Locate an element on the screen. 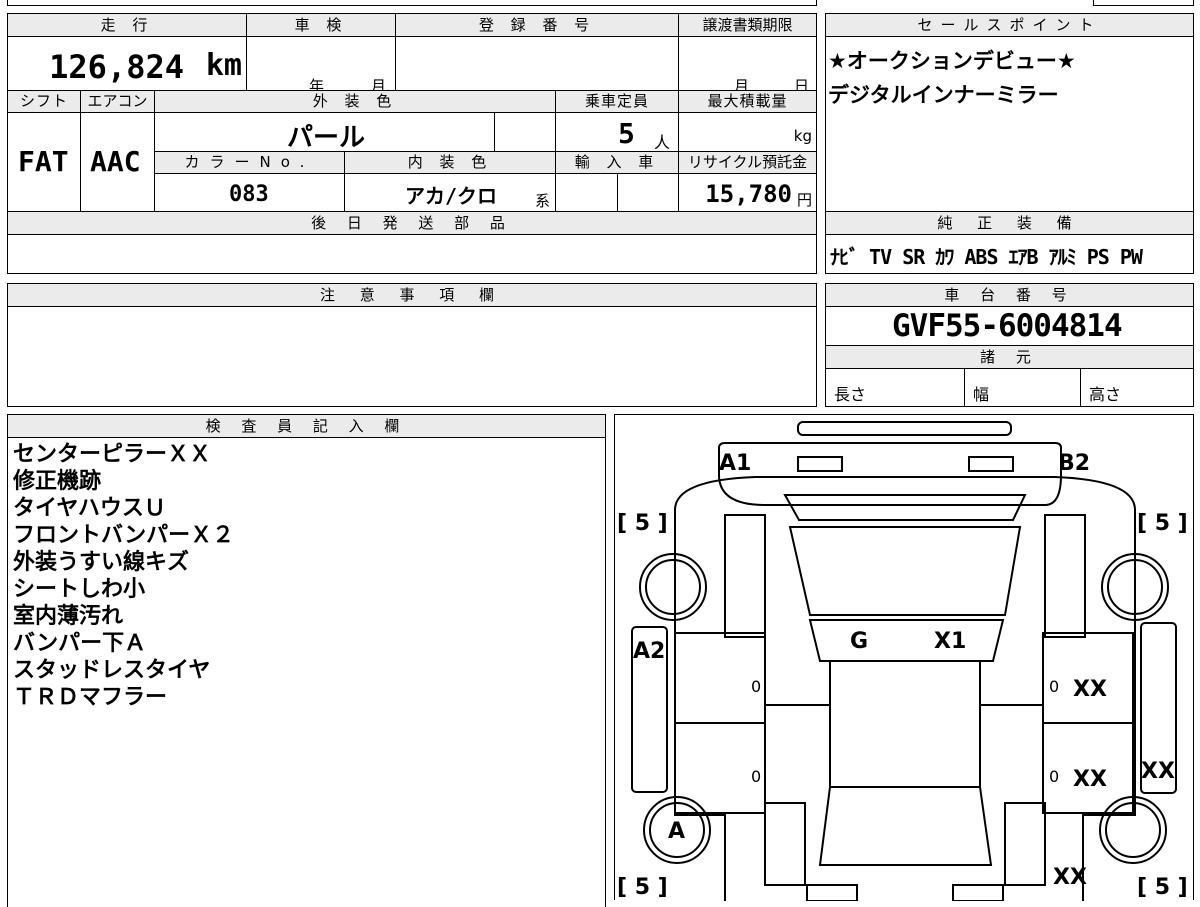 This screenshot has height=907, width=1200. top-strip-right is located at coordinates (1143, 3).